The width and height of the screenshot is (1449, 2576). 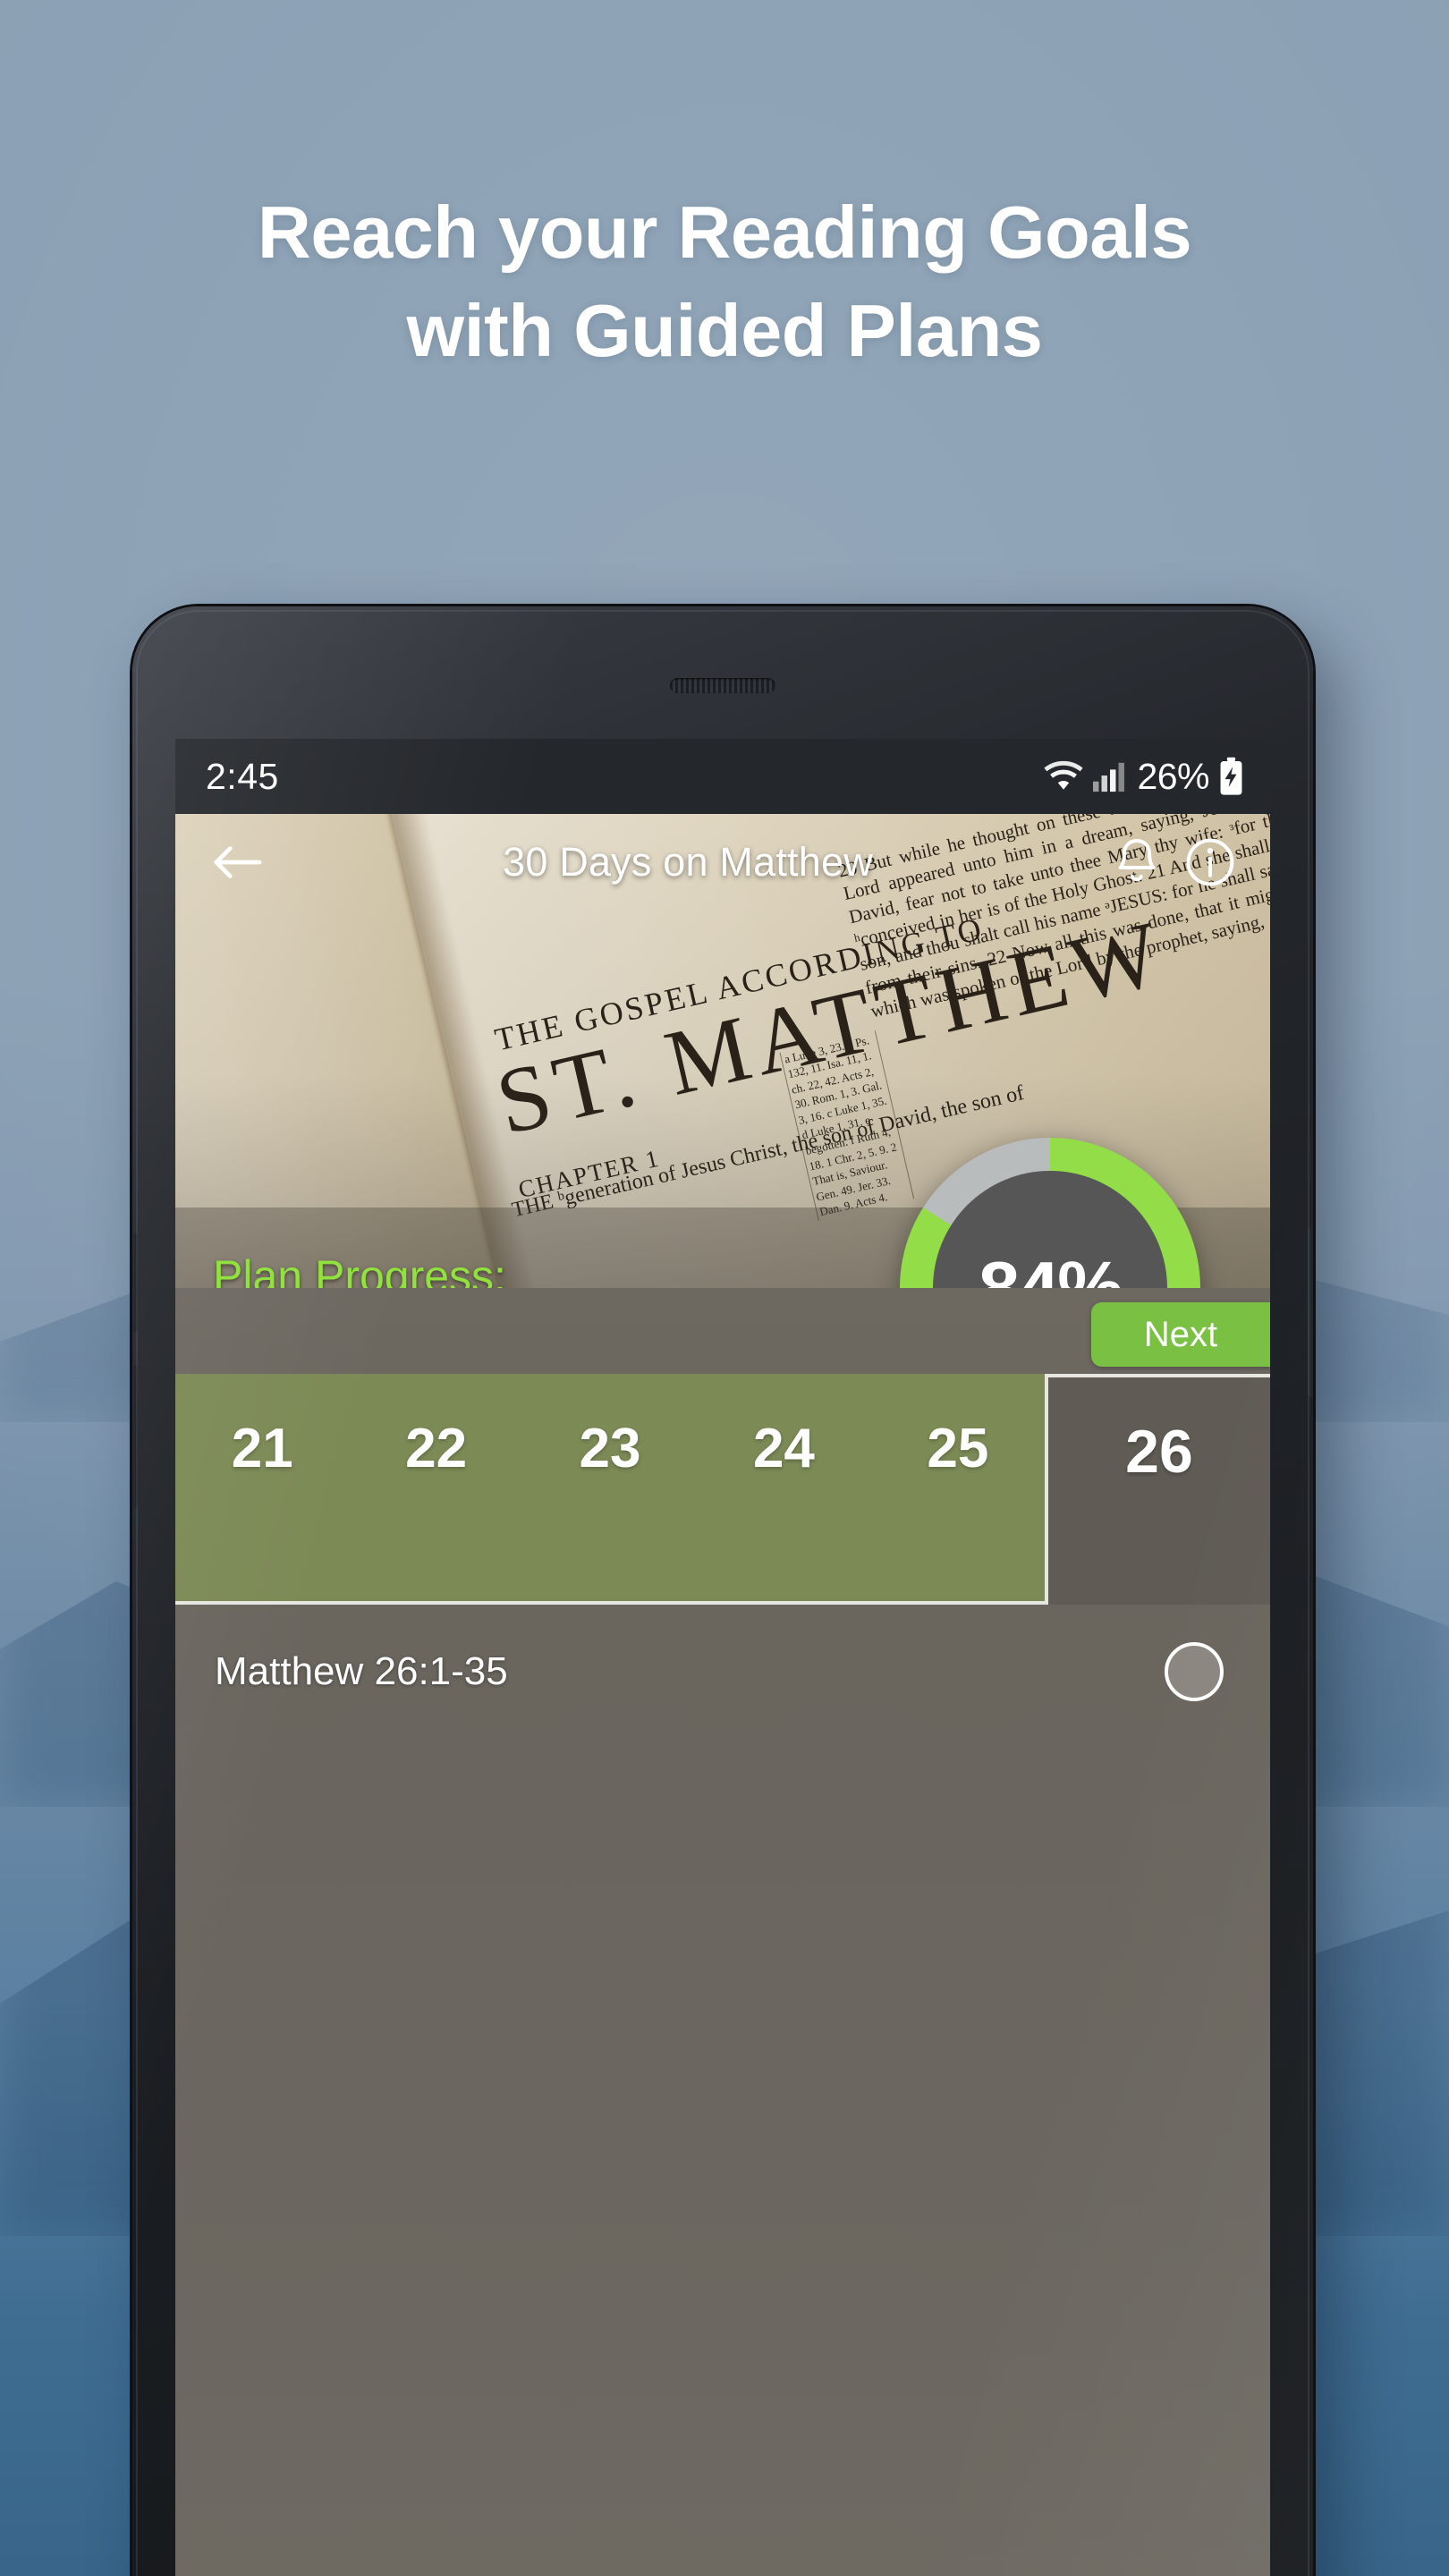 I want to click on day-cell-23: 23, so click(x=610, y=1487).